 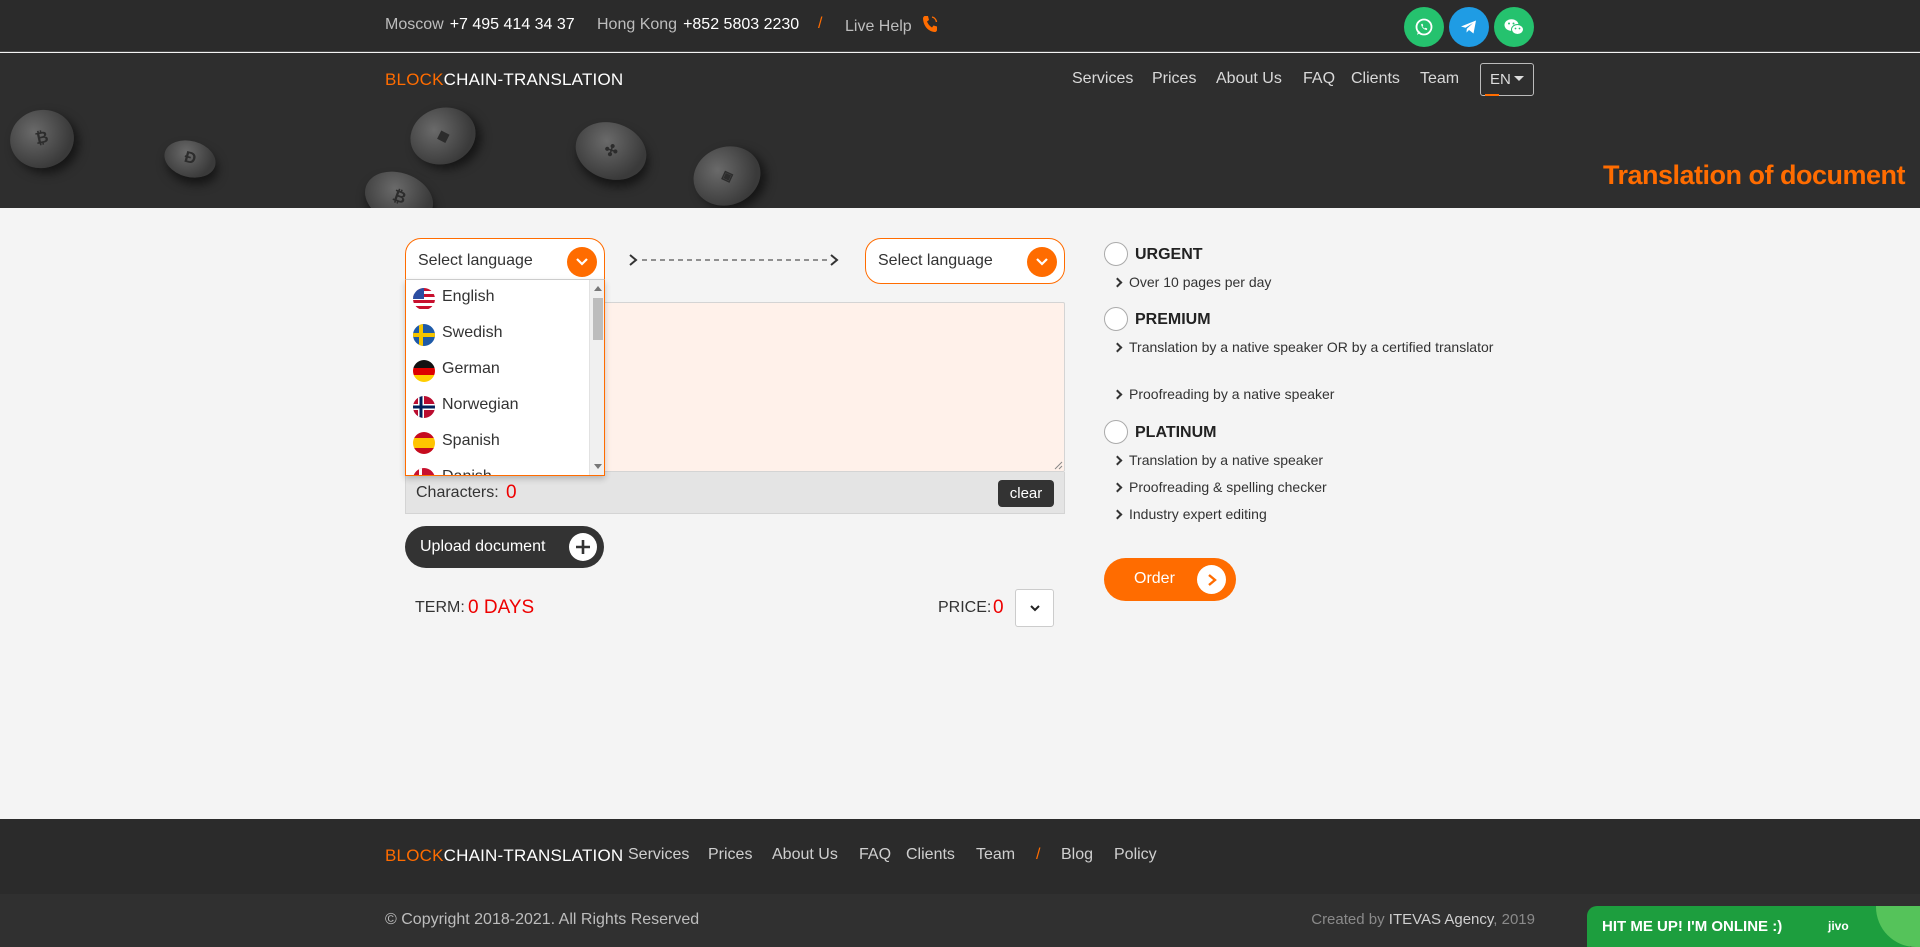 I want to click on source-language-select: Select language, so click(x=505, y=259).